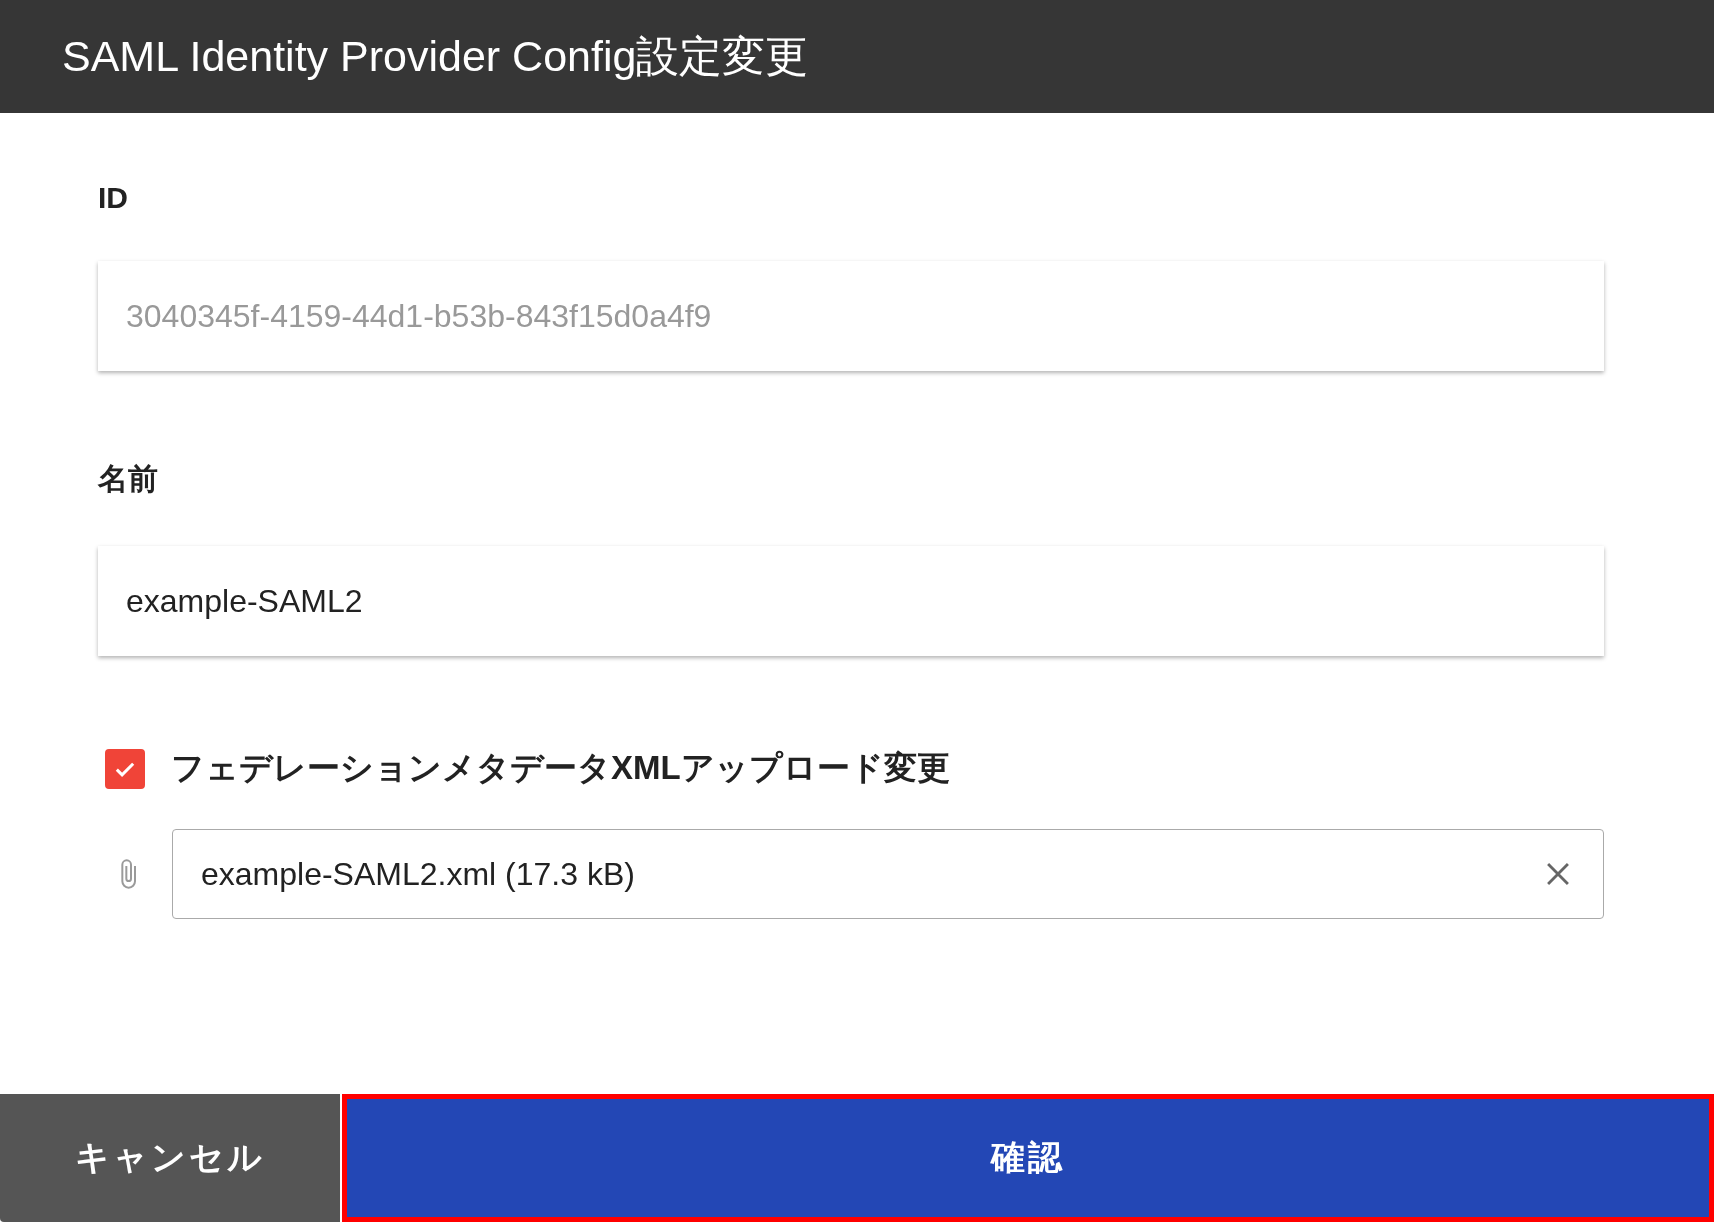 The image size is (1723, 1228). Describe the element at coordinates (851, 601) in the screenshot. I see `input-field: example-SAML2` at that location.